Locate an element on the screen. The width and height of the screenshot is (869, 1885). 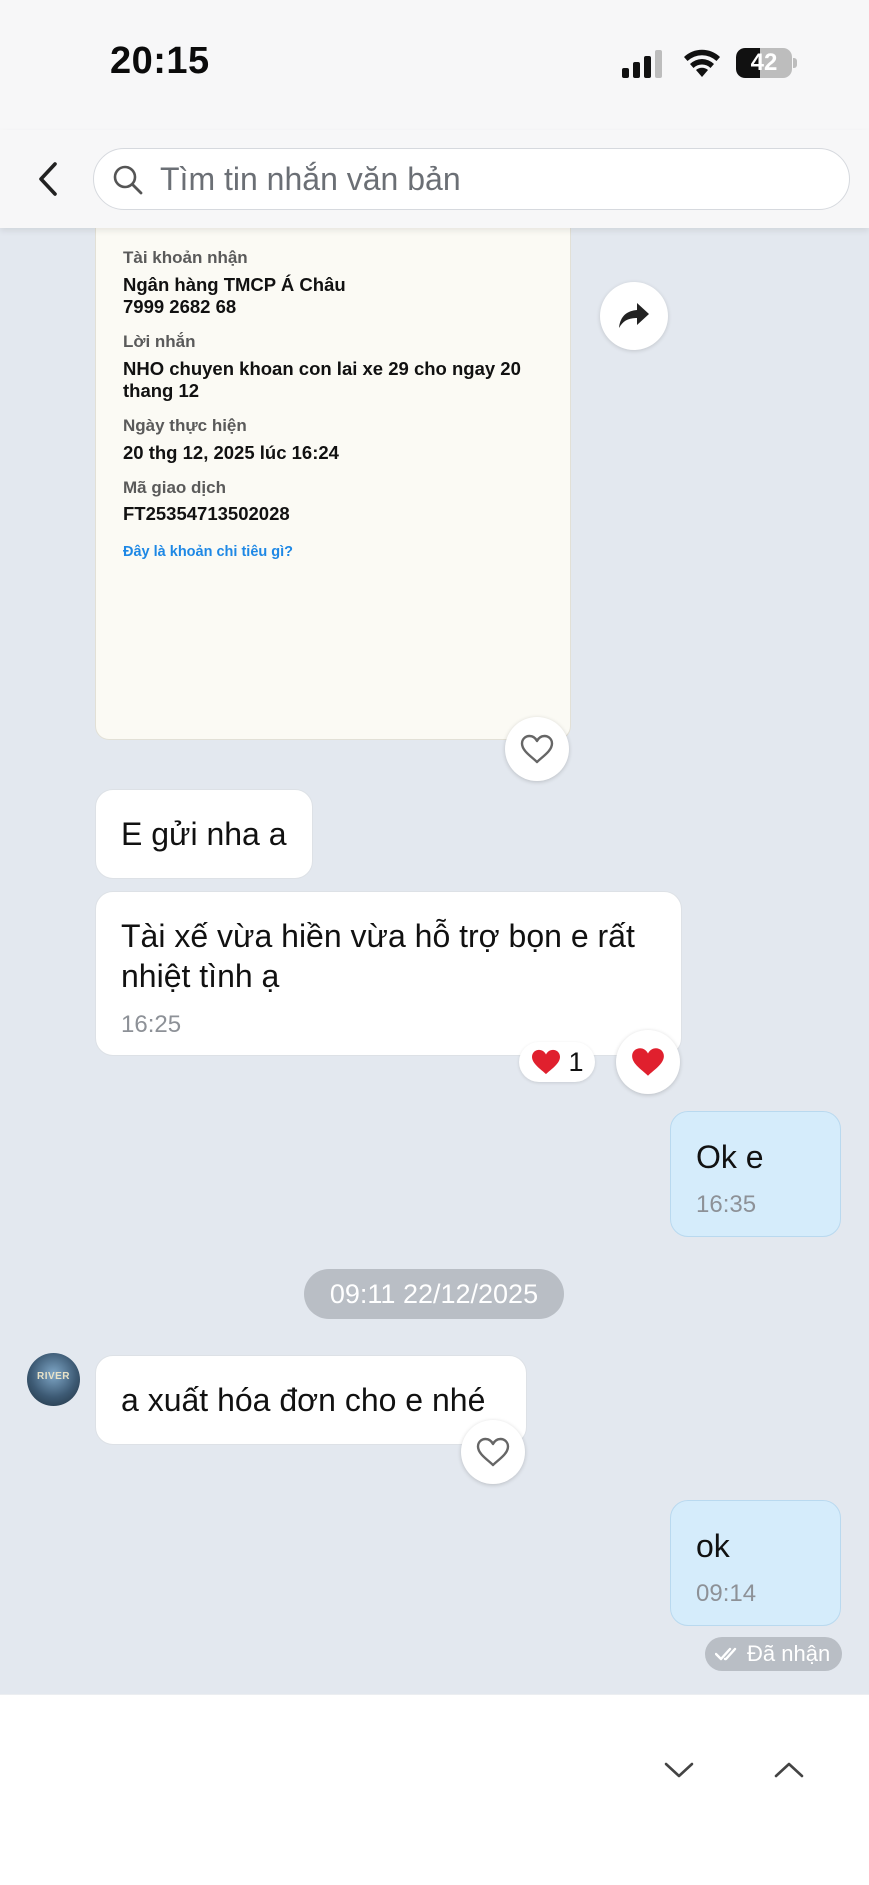
receipt-category-link: Đây là khoản chi tiêu gì? is located at coordinates (208, 552).